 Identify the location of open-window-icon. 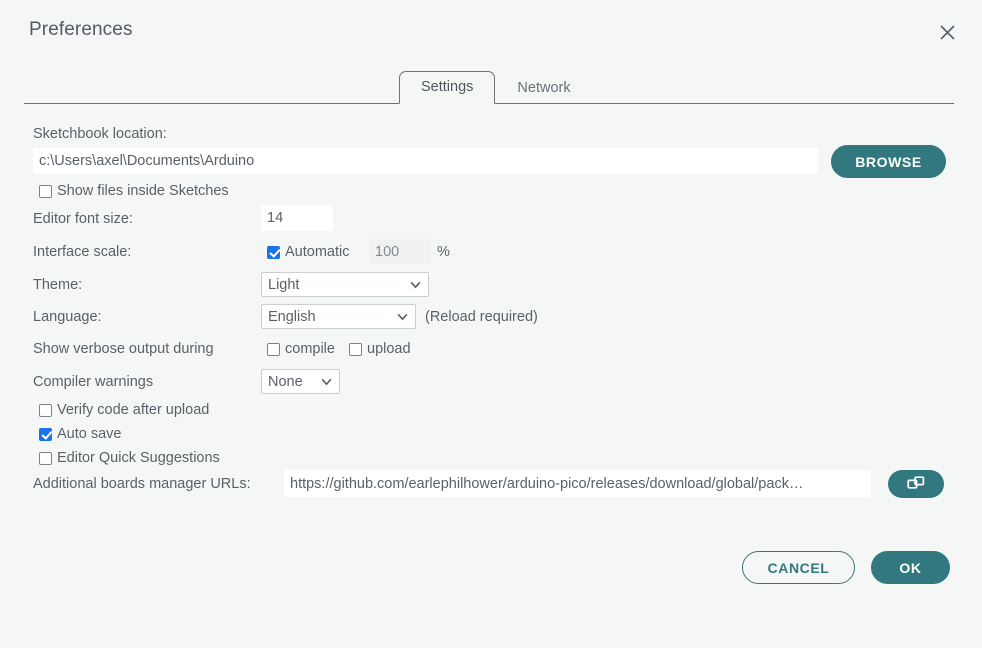
(916, 482).